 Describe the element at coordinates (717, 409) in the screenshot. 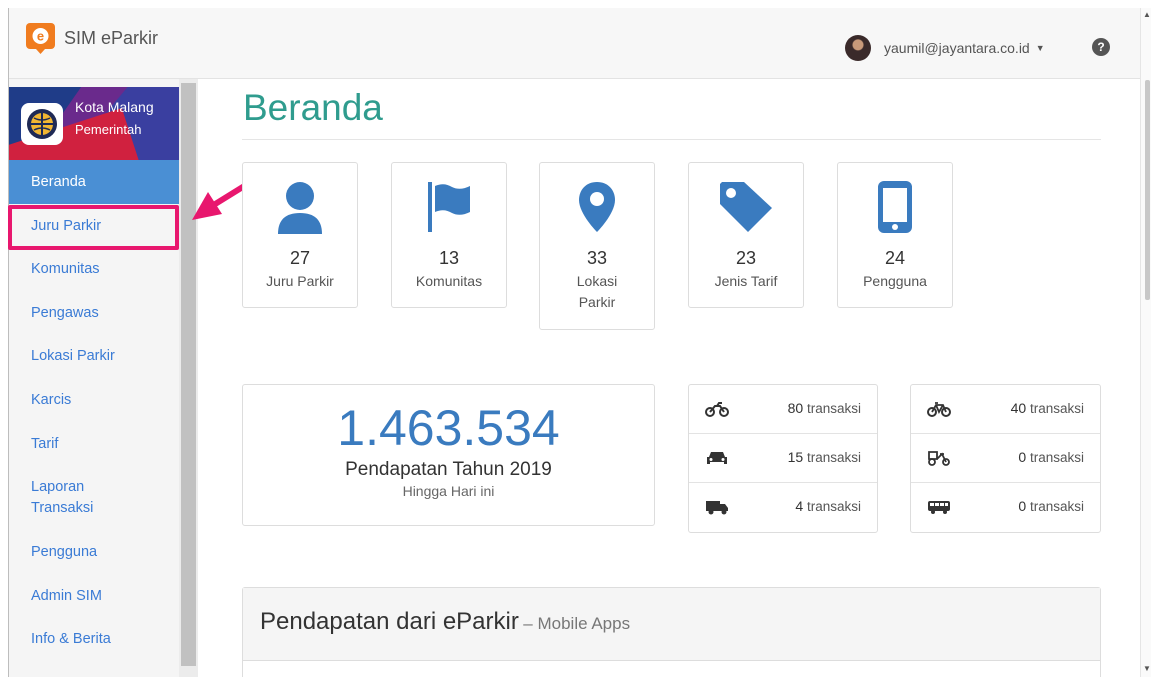

I see `motorcycle-icon` at that location.